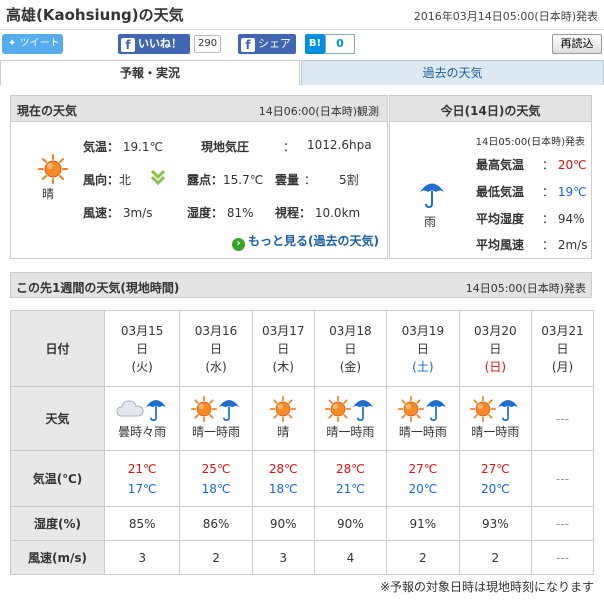 This screenshot has height=600, width=604. What do you see at coordinates (337, 213) in the screenshot?
I see `visibility-value: 10.0km` at bounding box center [337, 213].